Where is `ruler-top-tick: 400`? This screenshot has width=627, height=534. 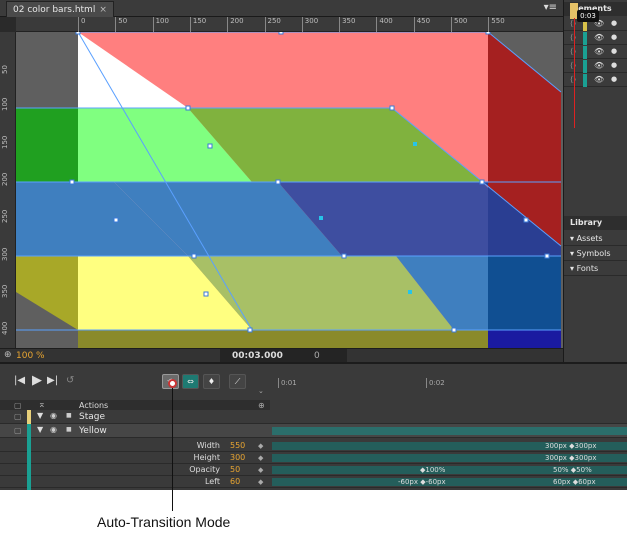
ruler-top-tick: 400 is located at coordinates (384, 24).